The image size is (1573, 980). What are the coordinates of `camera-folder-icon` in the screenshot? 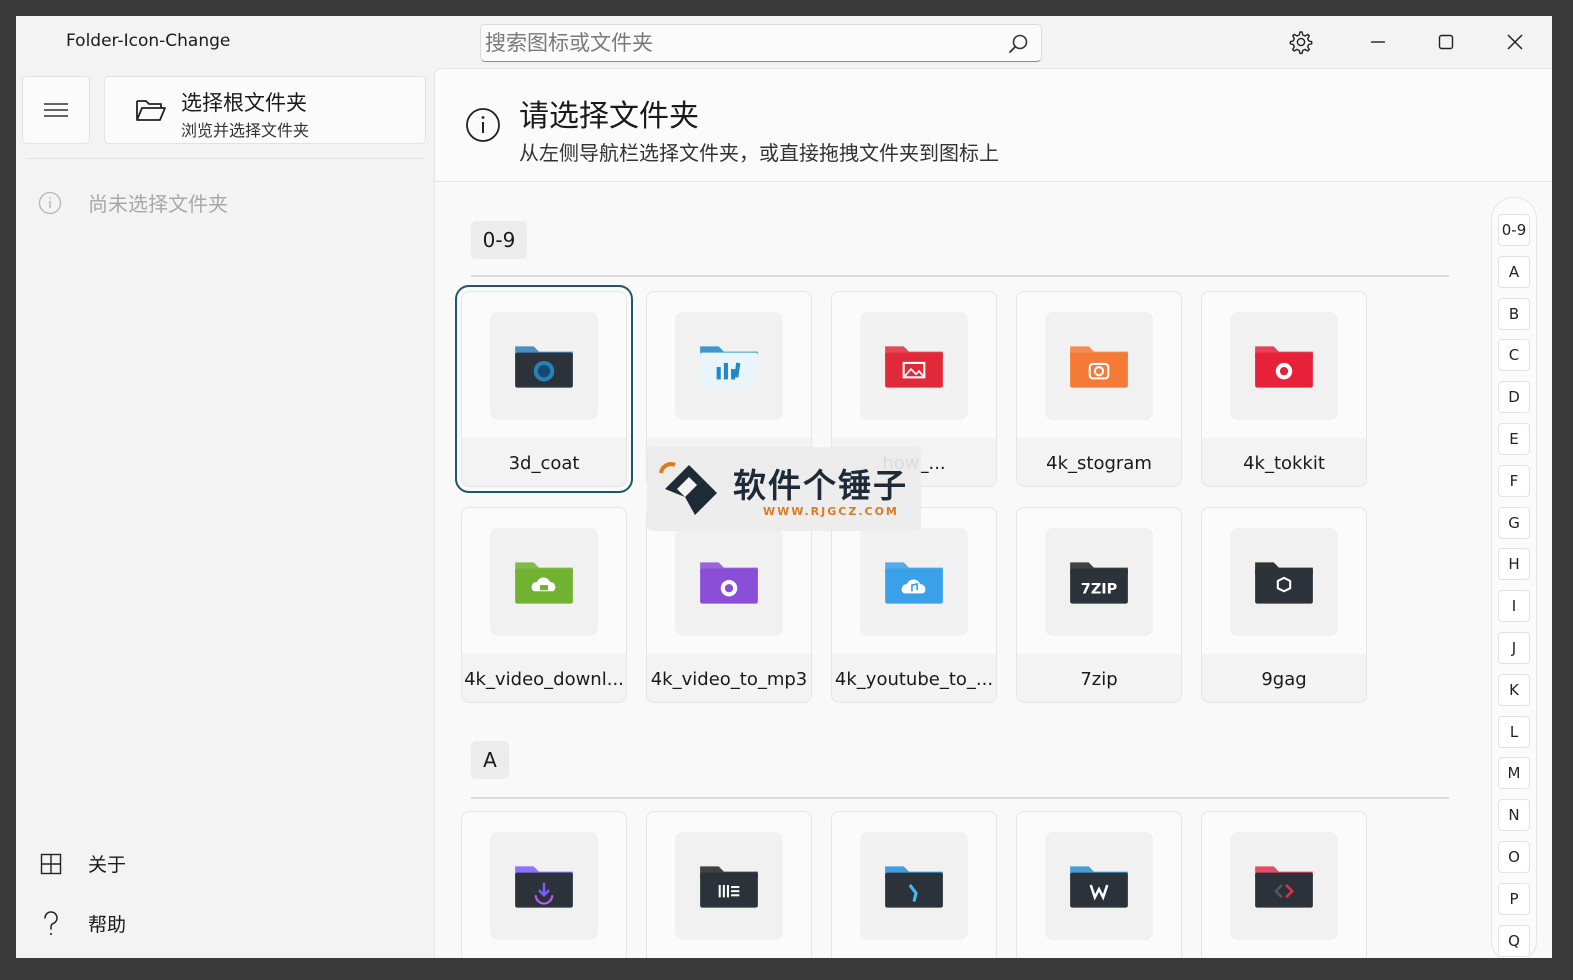 It's located at (1099, 367).